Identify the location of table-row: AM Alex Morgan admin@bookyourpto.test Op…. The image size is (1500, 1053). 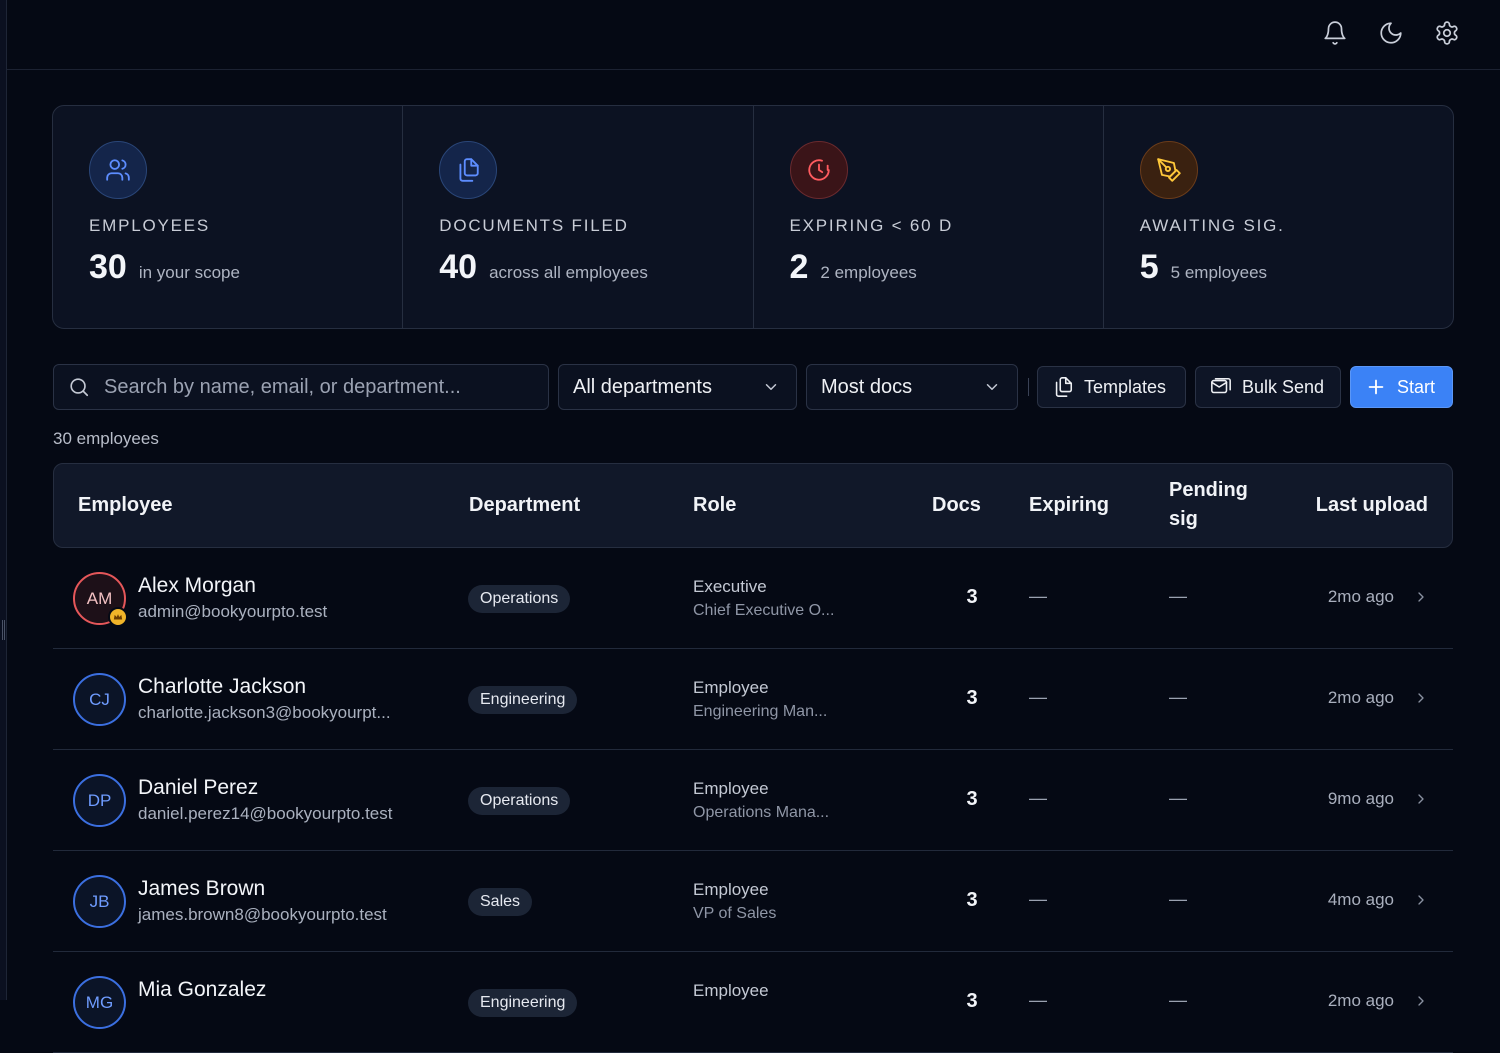
(753, 598).